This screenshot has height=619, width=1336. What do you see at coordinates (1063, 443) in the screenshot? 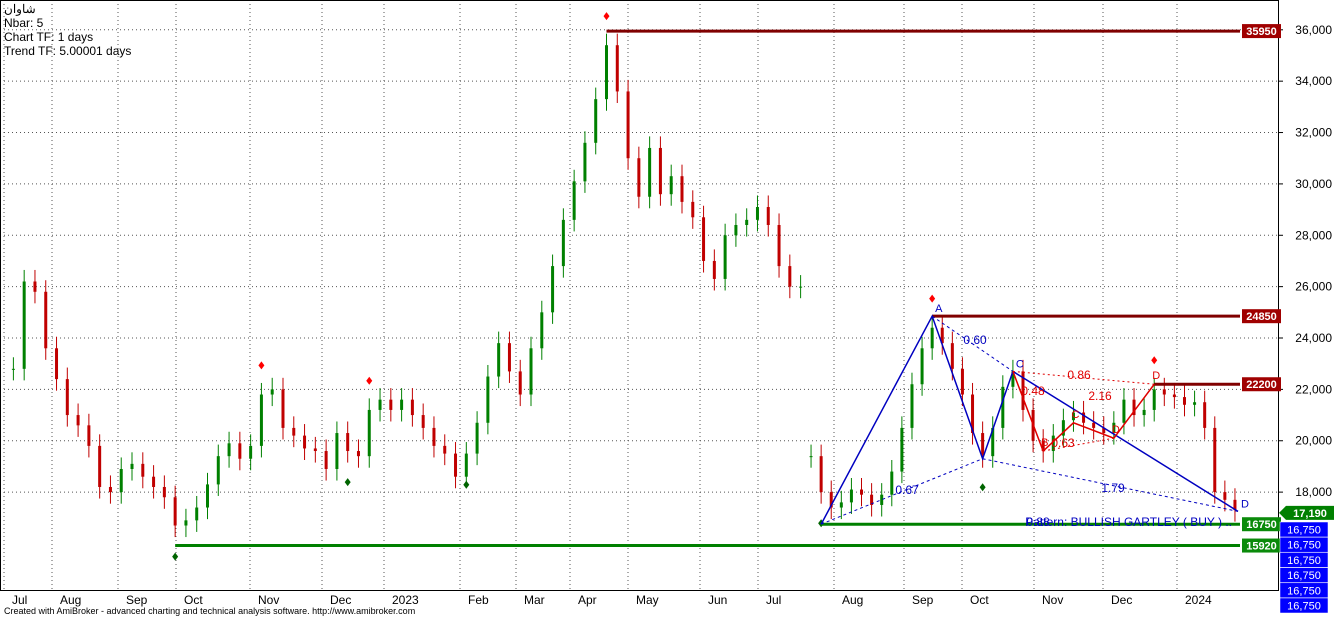
I see `projection-ratio: 0.63` at bounding box center [1063, 443].